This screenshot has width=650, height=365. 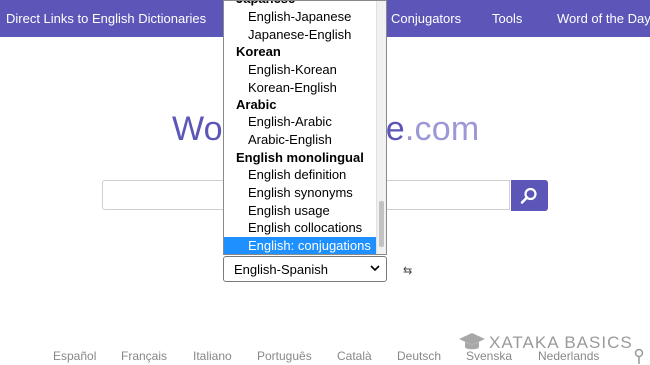 What do you see at coordinates (301, 88) in the screenshot?
I see `dropdown-option: Korean-English` at bounding box center [301, 88].